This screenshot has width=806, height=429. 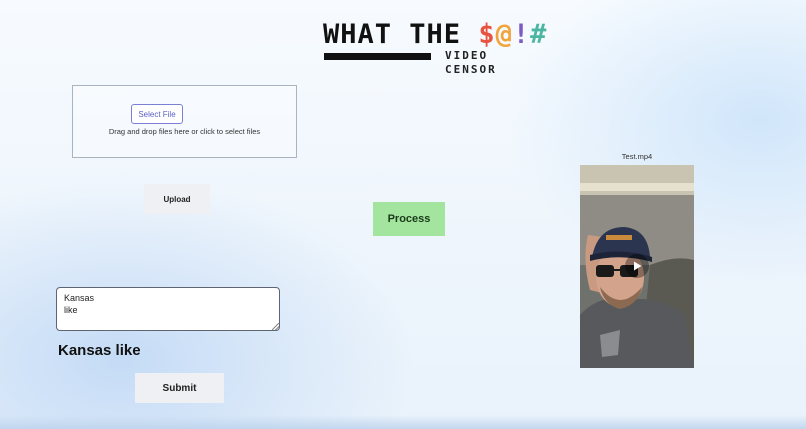 I want to click on logo-subtitle-line1: VIDEO, so click(x=467, y=55).